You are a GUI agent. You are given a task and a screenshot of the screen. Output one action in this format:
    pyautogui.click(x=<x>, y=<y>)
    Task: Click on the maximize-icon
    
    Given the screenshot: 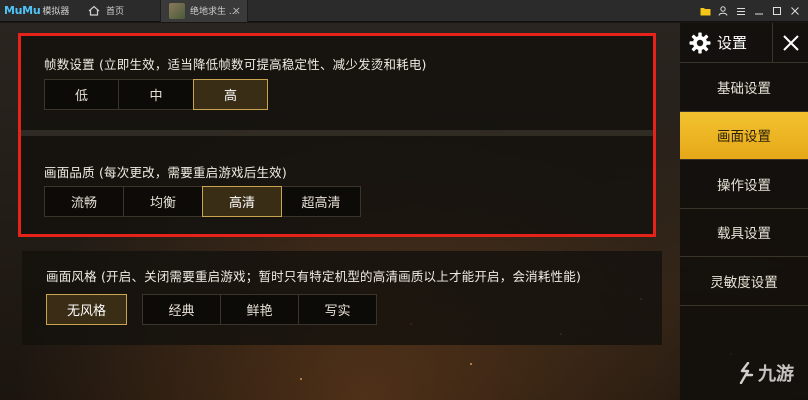 What is the action you would take?
    pyautogui.click(x=777, y=11)
    